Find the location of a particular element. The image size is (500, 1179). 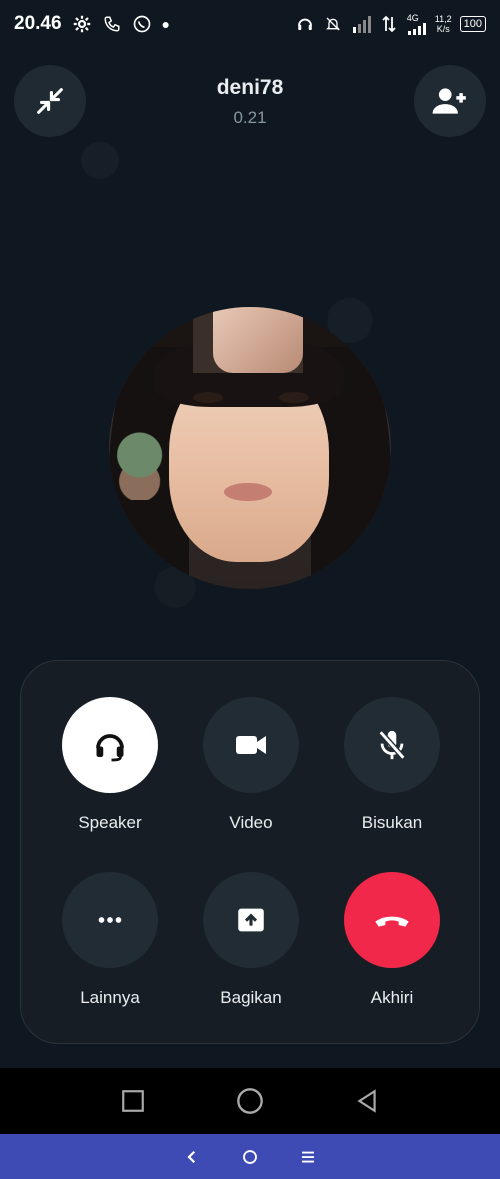

video-button-circle is located at coordinates (251, 745).